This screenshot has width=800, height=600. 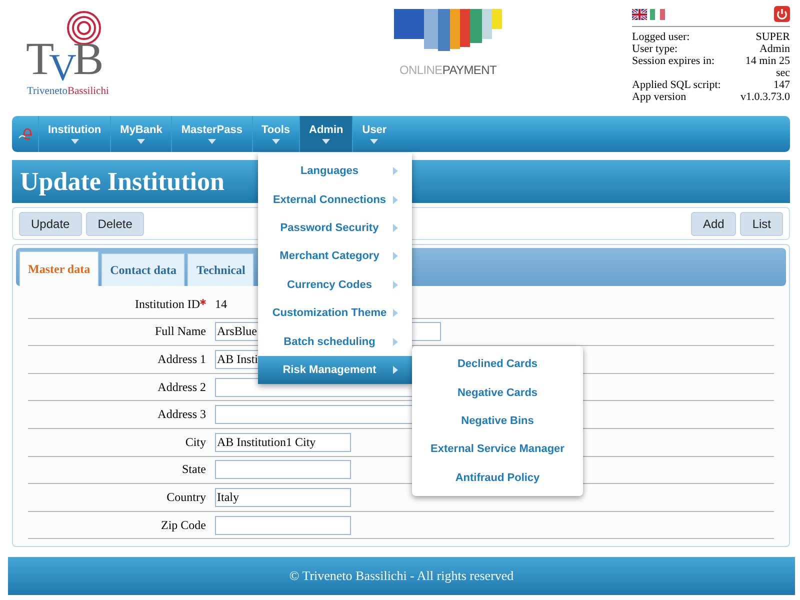 What do you see at coordinates (655, 49) in the screenshot?
I see `session-label: User type:` at bounding box center [655, 49].